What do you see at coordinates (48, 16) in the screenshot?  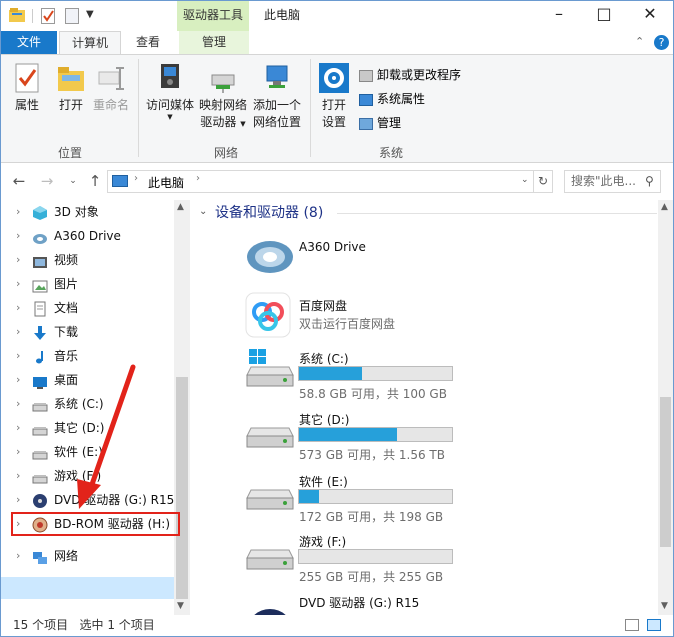 I see `properties-quick-icon` at bounding box center [48, 16].